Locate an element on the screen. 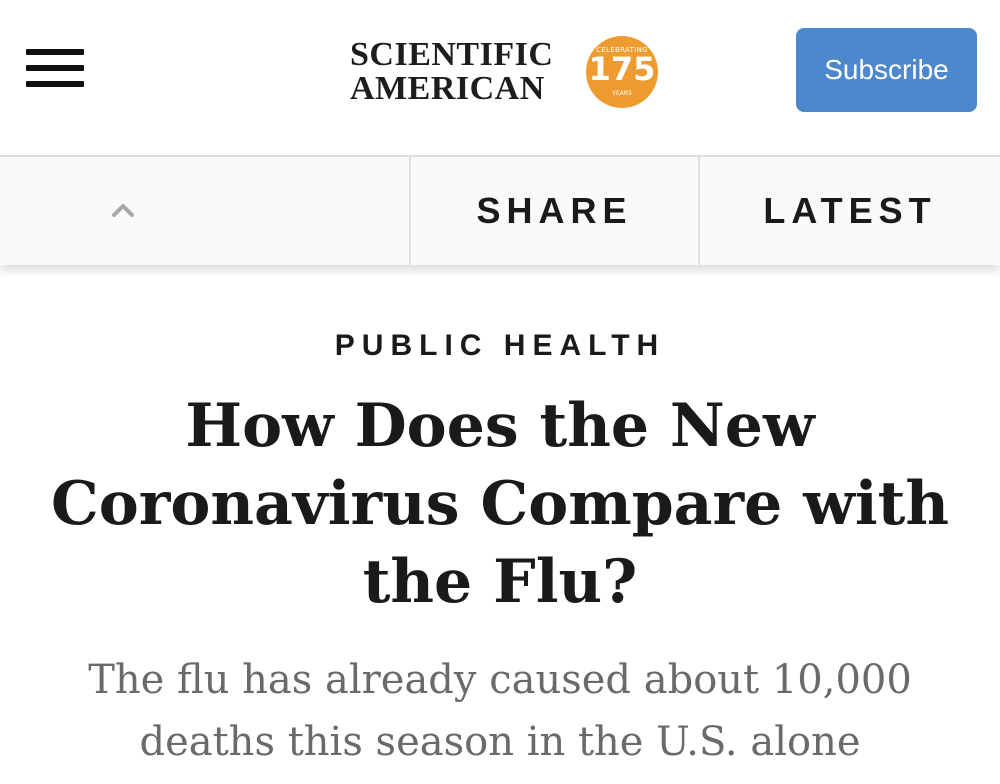  badge-number: 175 is located at coordinates (622, 69).